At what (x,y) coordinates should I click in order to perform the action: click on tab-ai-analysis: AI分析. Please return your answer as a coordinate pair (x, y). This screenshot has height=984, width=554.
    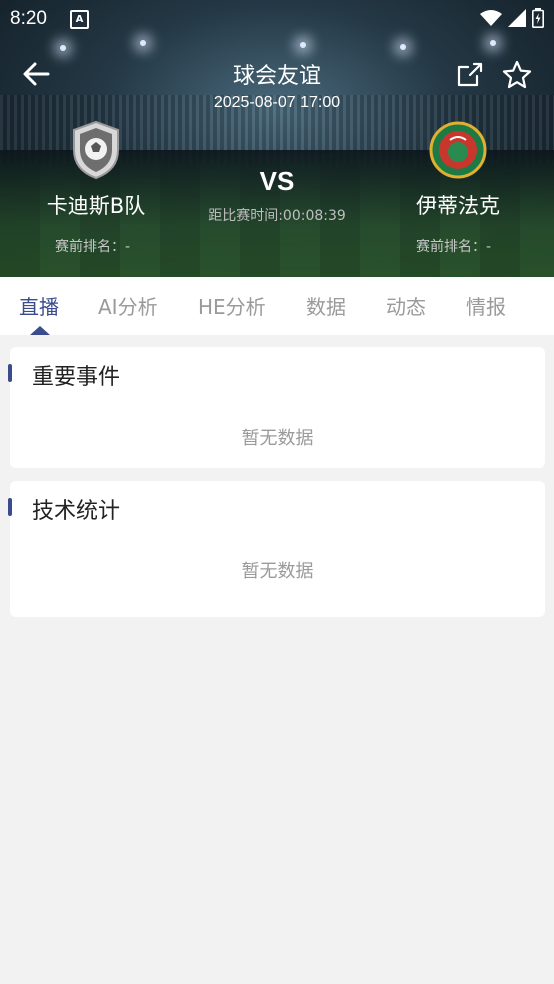
    Looking at the image, I should click on (128, 305).